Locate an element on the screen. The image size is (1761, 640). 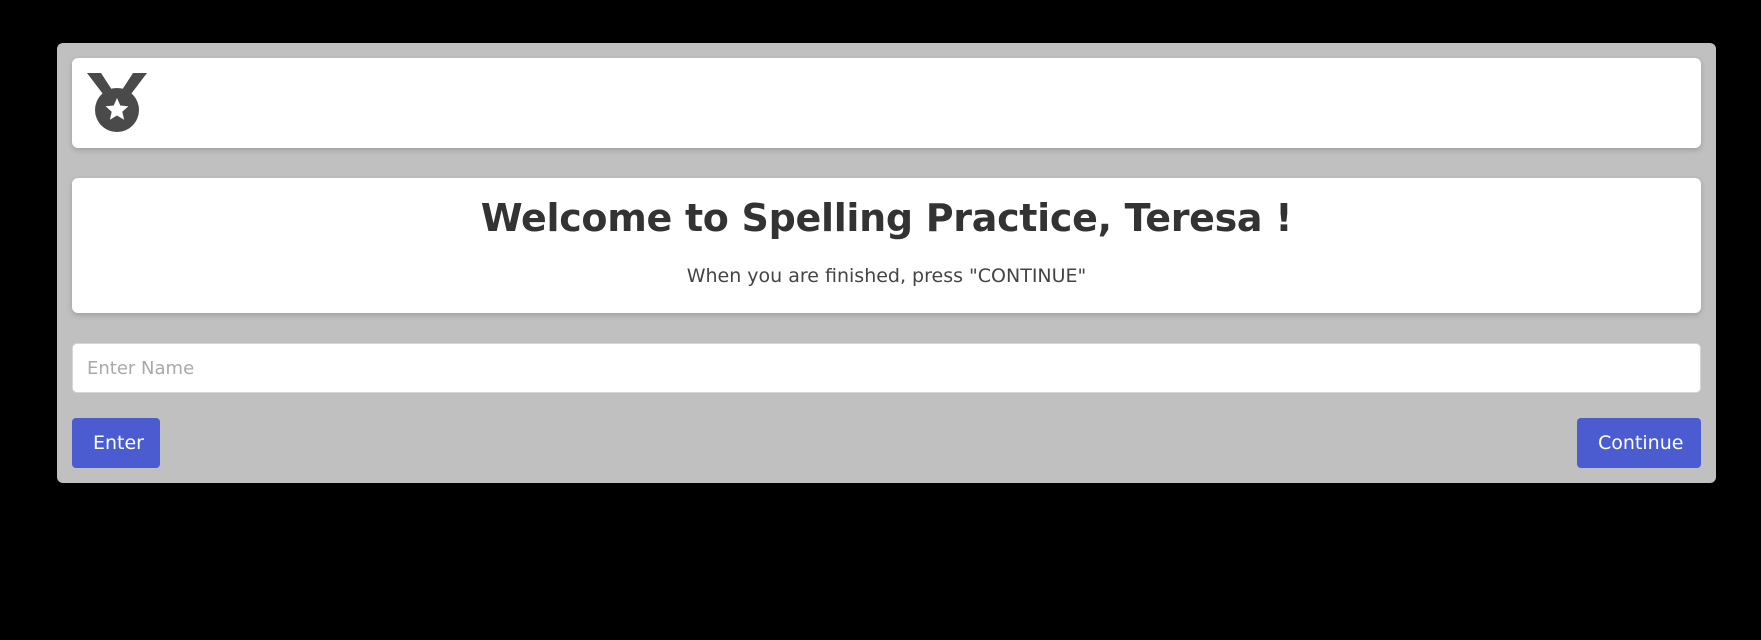
name-input is located at coordinates (886, 368).